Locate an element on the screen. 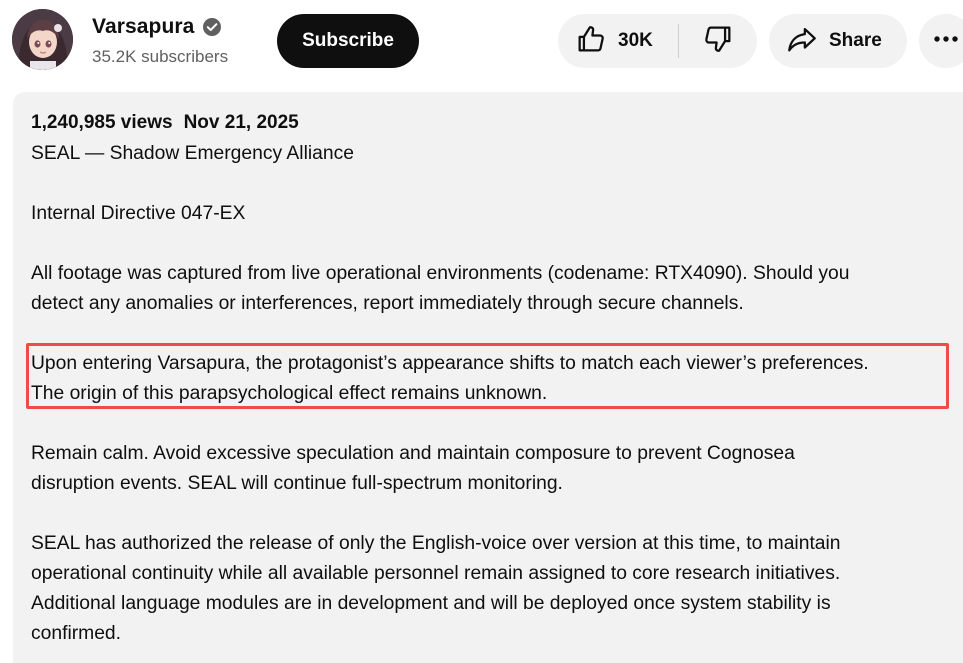 This screenshot has height=663, width=963. description-line: Internal Directive 047-EX is located at coordinates (138, 213).